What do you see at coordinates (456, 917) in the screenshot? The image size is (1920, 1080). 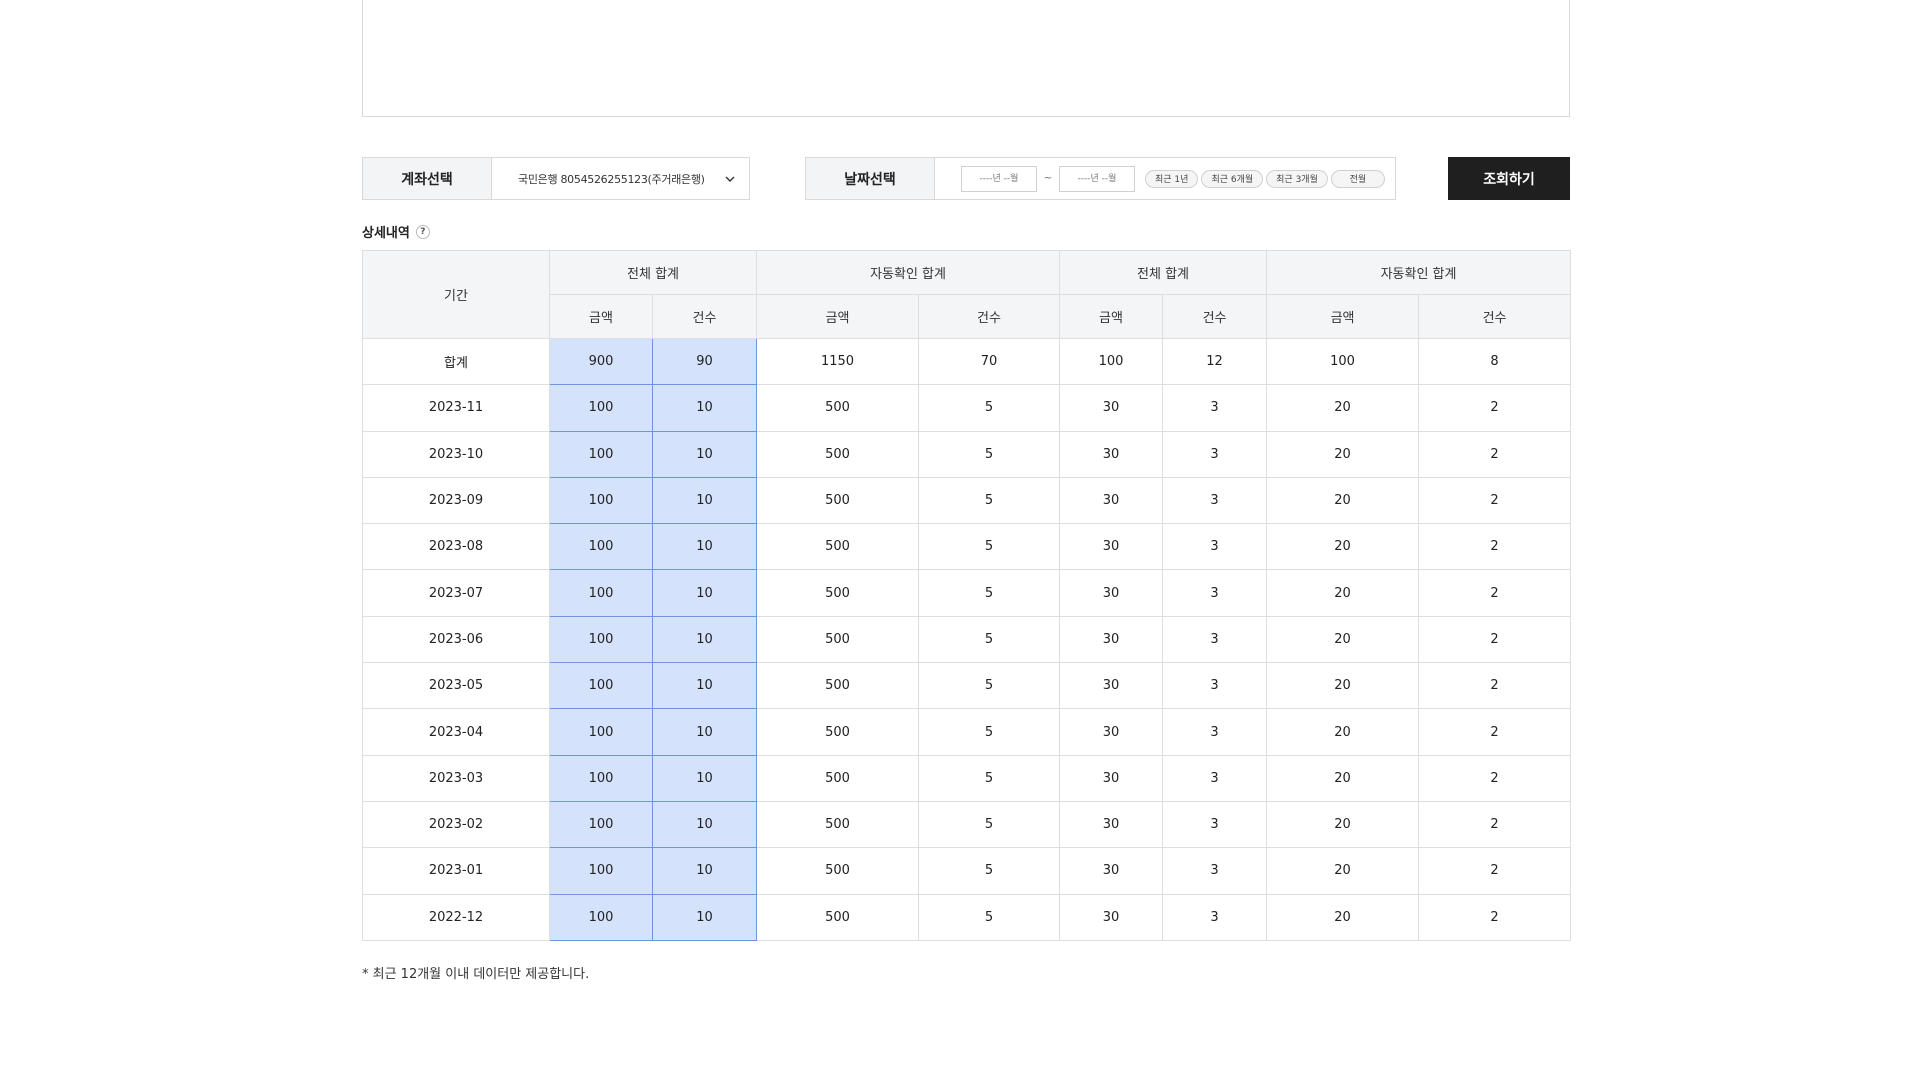 I see `period-cell: 2022-12` at bounding box center [456, 917].